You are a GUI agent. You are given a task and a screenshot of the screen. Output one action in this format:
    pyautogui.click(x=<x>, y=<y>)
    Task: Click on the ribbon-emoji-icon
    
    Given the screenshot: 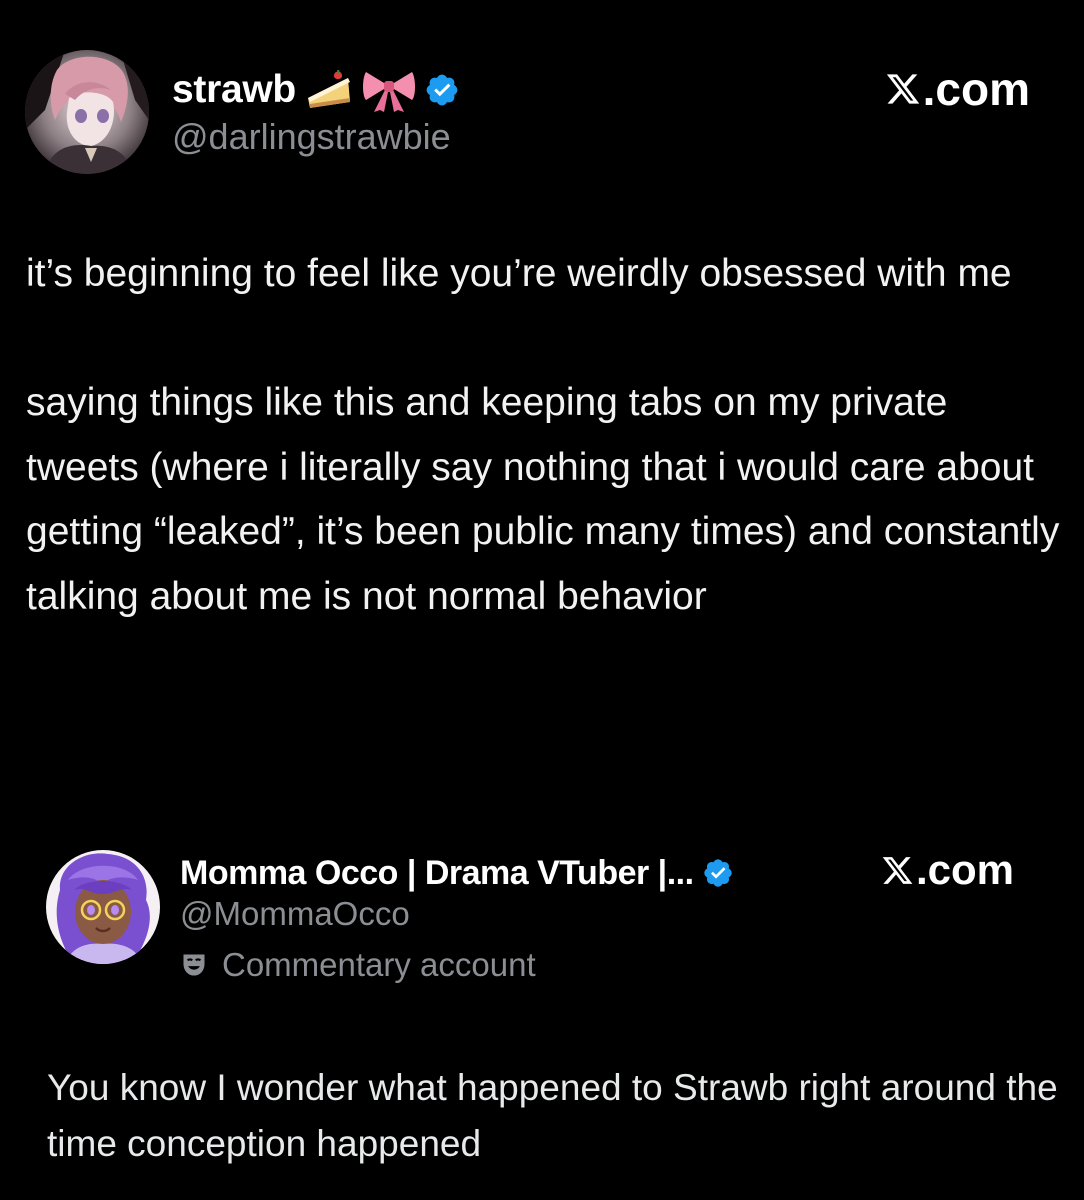 What is the action you would take?
    pyautogui.click(x=389, y=90)
    